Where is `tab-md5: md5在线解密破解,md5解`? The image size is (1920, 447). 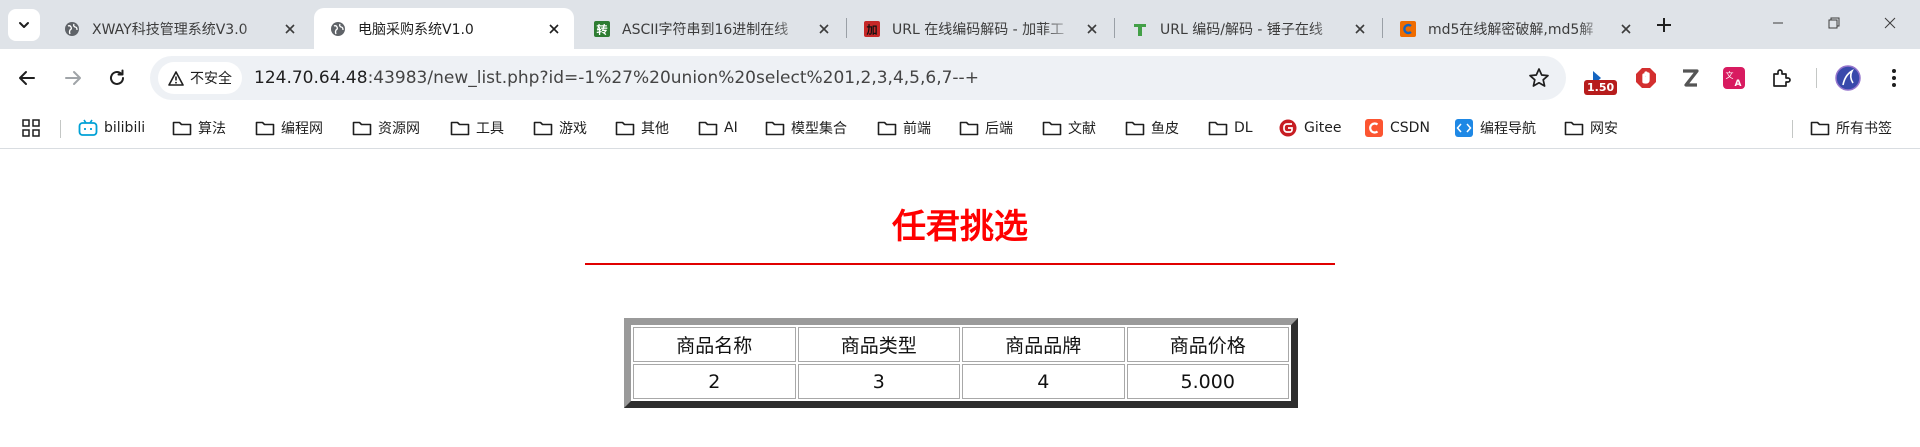
tab-md5: md5在线解密破解,md5解 is located at coordinates (1515, 28).